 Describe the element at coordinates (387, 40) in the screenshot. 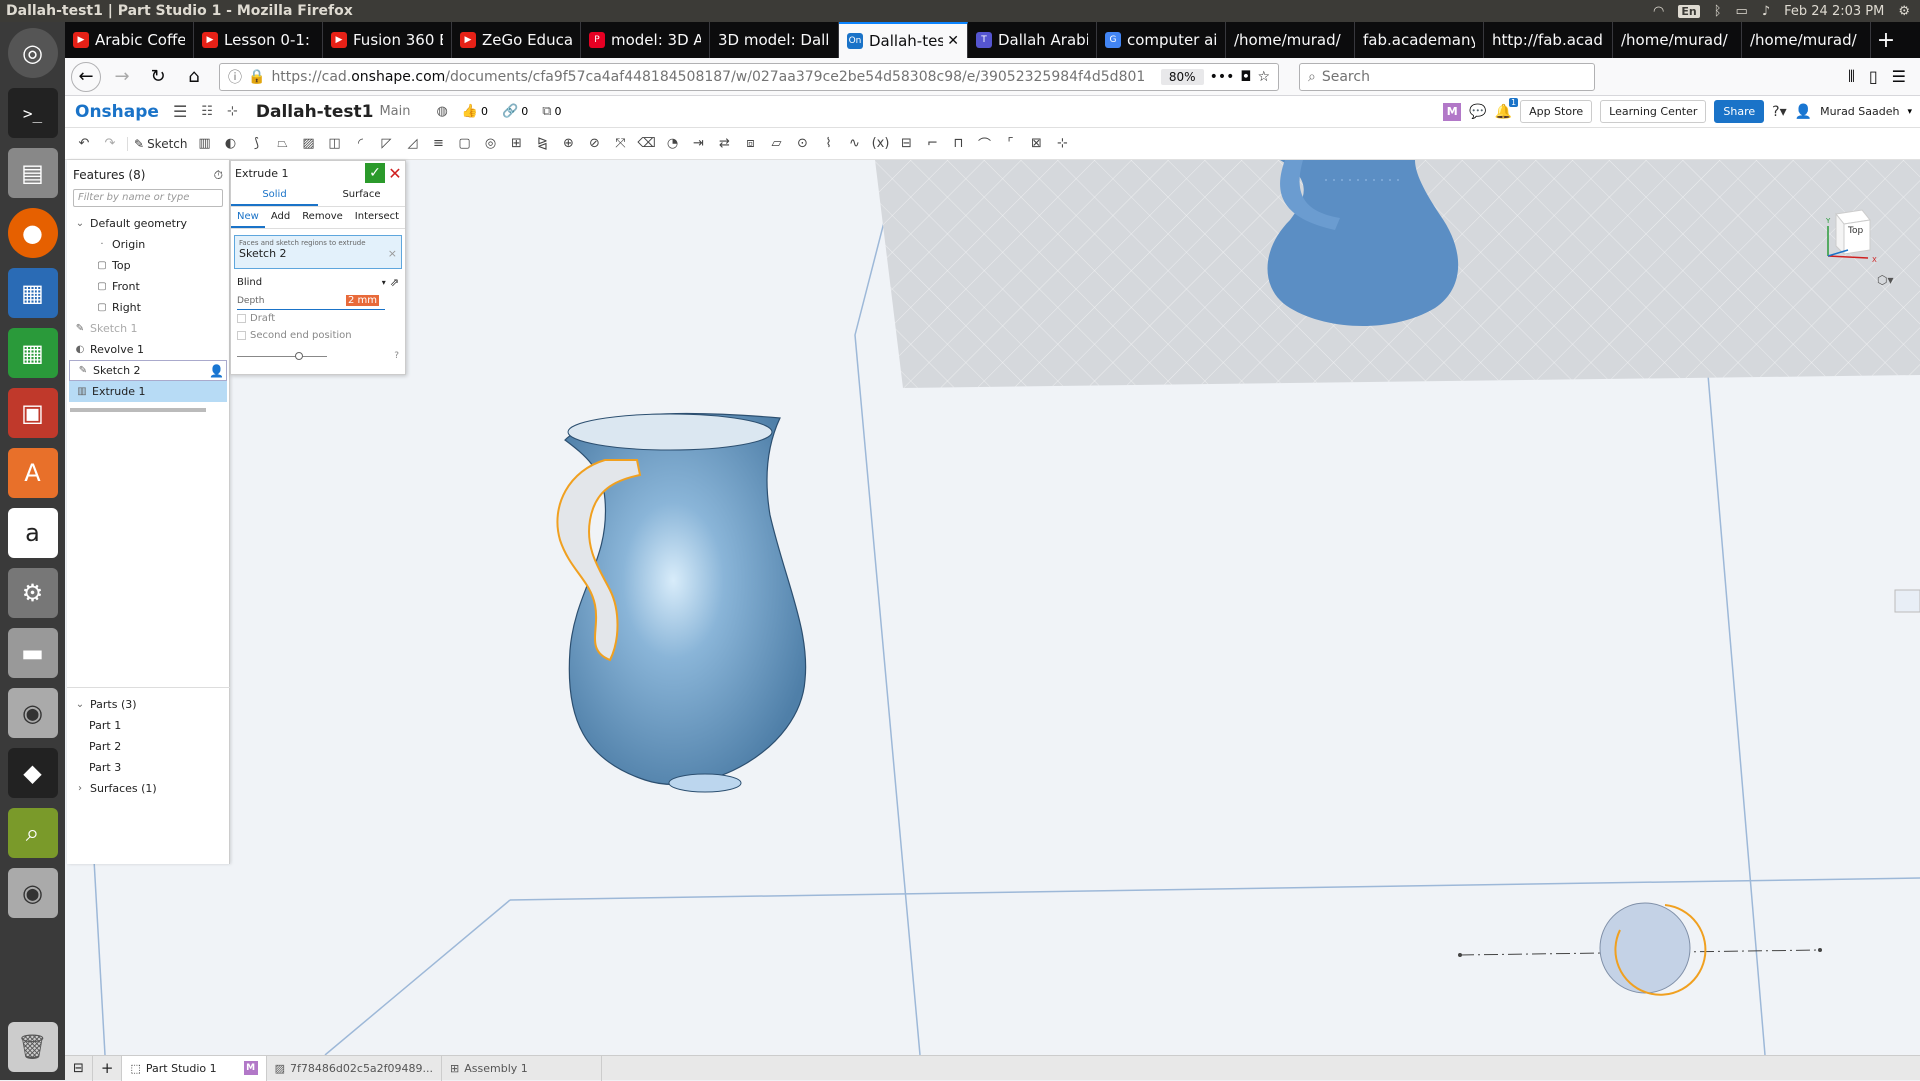

I see `browser-tab: ▶ Fusion 360 E` at that location.